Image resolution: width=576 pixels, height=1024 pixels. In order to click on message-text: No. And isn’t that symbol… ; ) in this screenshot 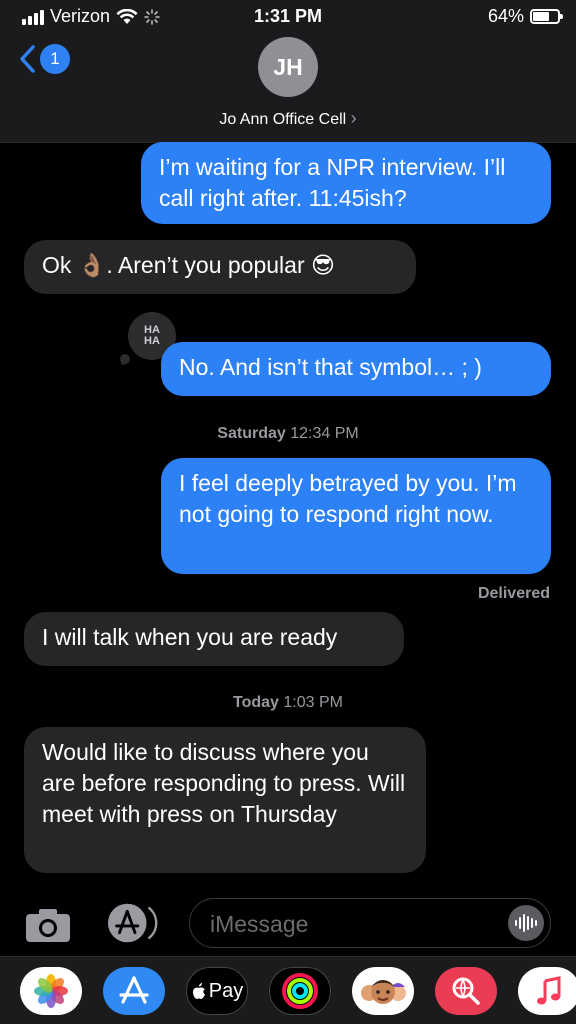, I will do `click(330, 367)`.